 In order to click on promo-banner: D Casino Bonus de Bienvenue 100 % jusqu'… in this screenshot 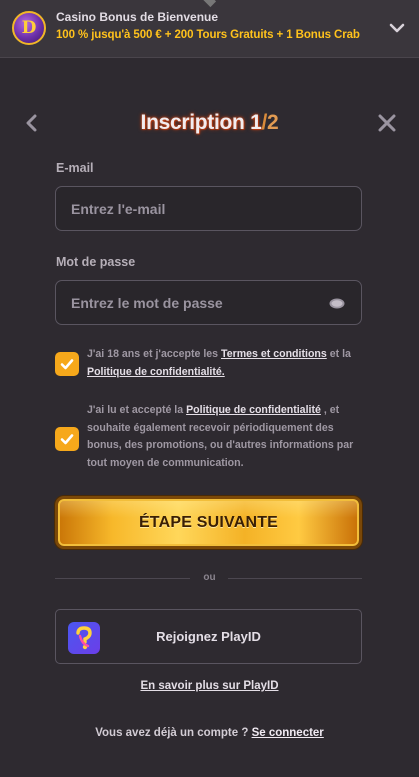, I will do `click(209, 29)`.